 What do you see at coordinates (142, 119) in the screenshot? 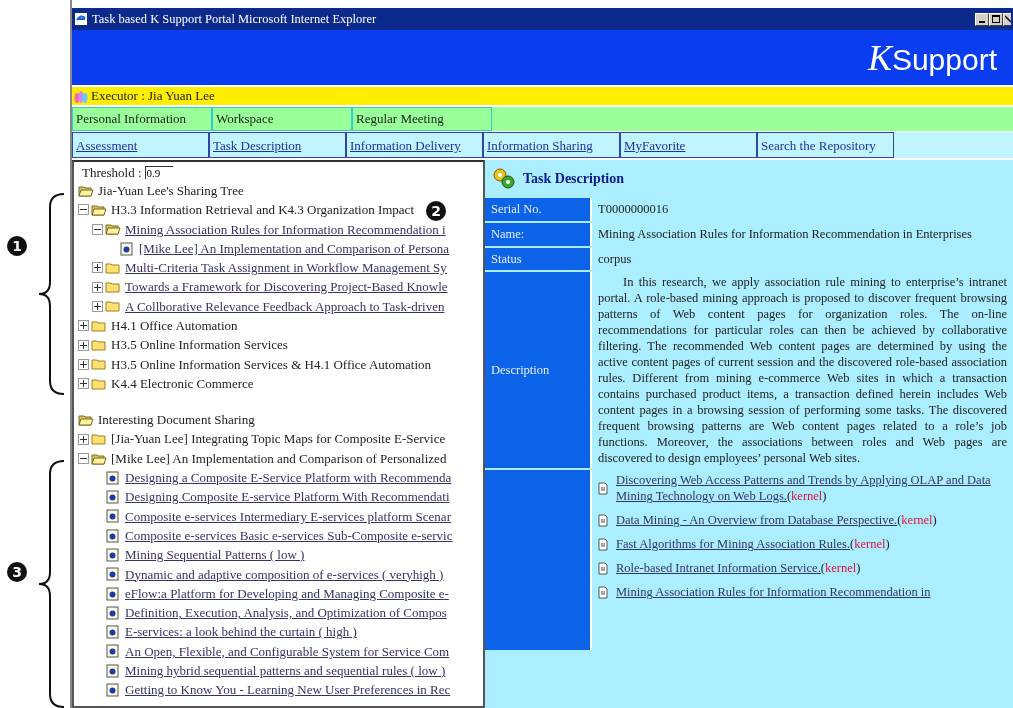
I see `menu-tab: Personal Information` at bounding box center [142, 119].